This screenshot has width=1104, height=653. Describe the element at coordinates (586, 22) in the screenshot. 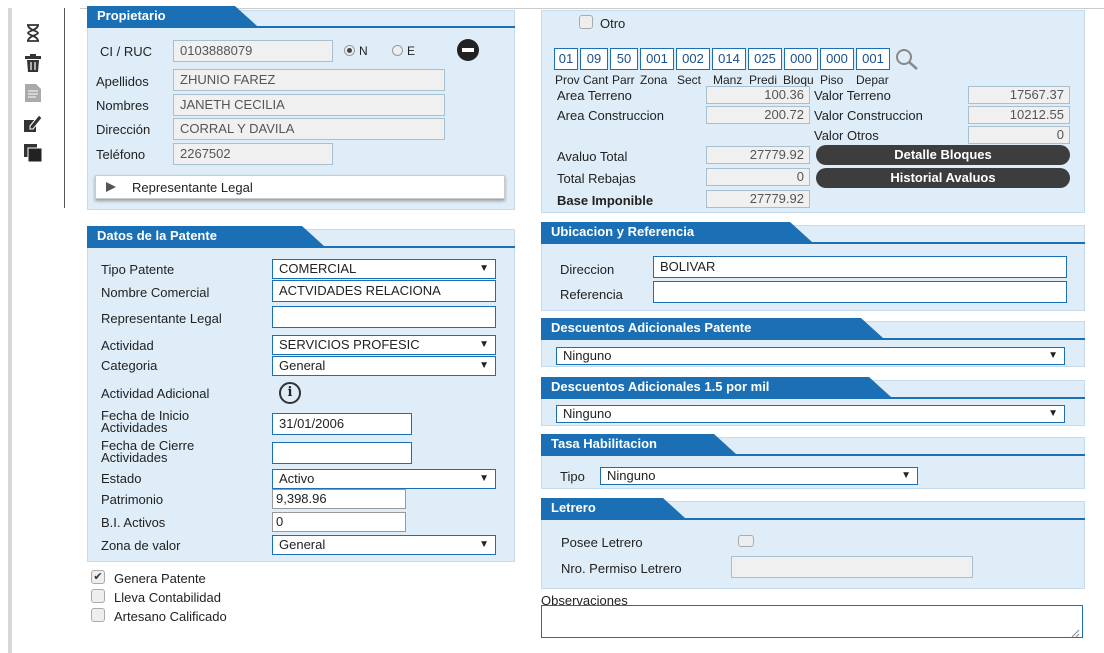

I see `otro-checkbox` at that location.